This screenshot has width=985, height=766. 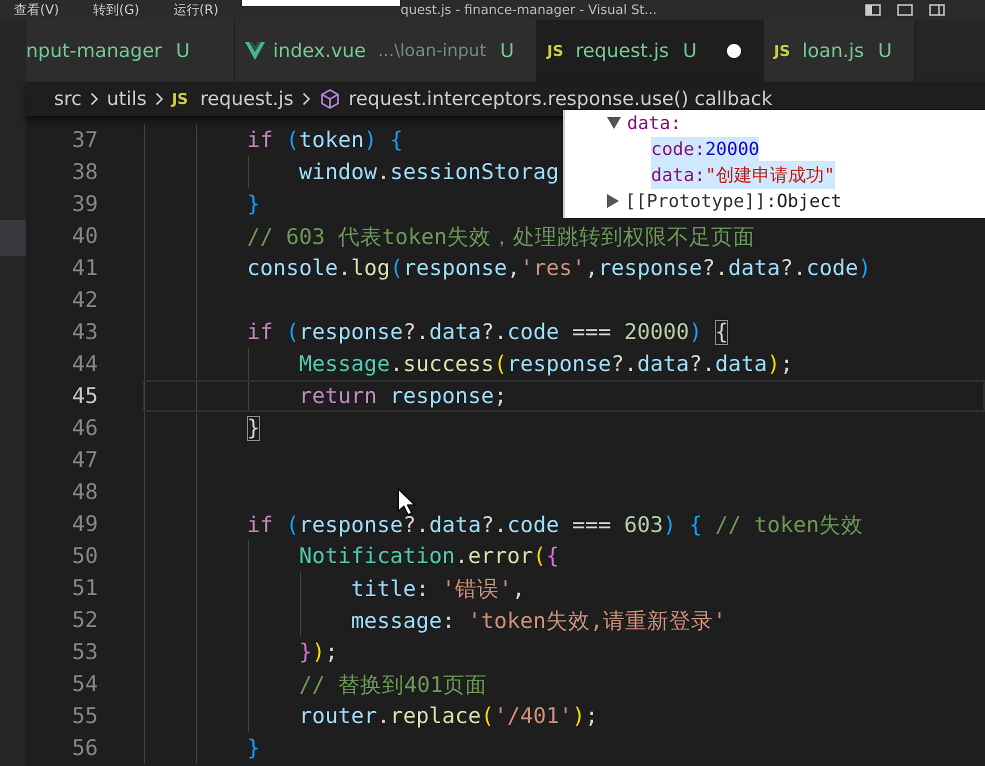 I want to click on line-number: 39, so click(x=84, y=204).